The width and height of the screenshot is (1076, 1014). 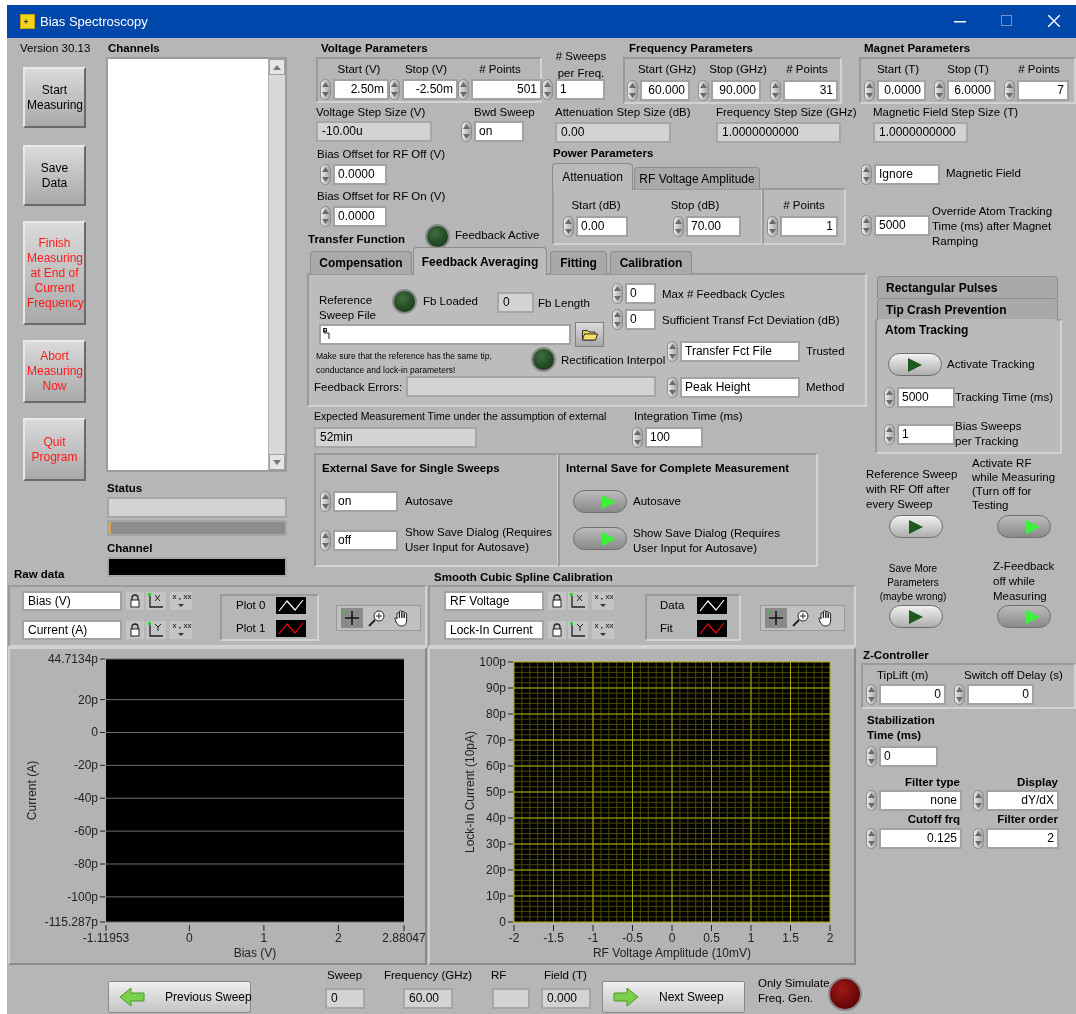 What do you see at coordinates (665, 90) in the screenshot?
I see `number-field: 60.000` at bounding box center [665, 90].